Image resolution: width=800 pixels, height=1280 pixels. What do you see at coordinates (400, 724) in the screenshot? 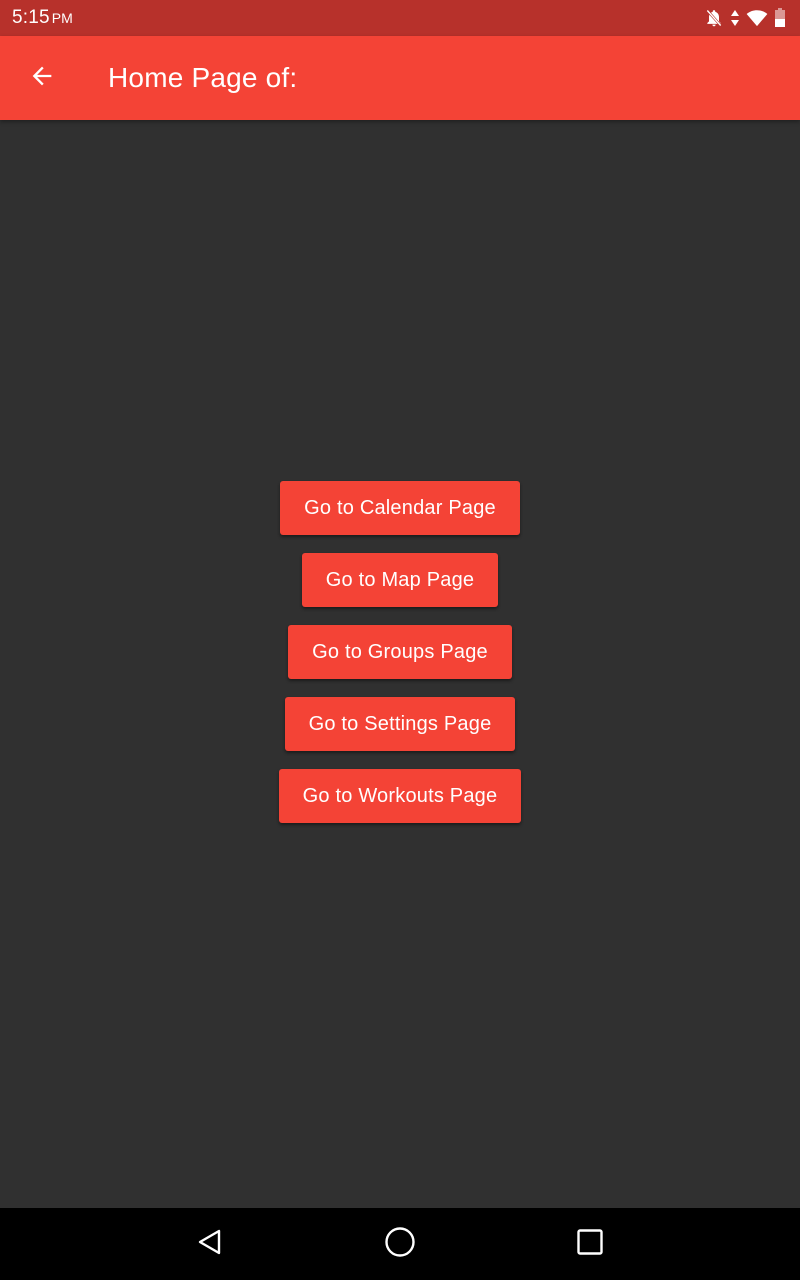
I see `settings-page-button: Go to Settings Page` at bounding box center [400, 724].